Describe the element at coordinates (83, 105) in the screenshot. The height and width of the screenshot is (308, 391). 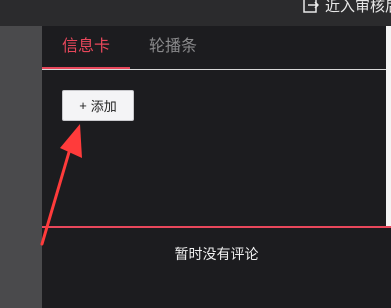
I see `plus-icon: +` at that location.